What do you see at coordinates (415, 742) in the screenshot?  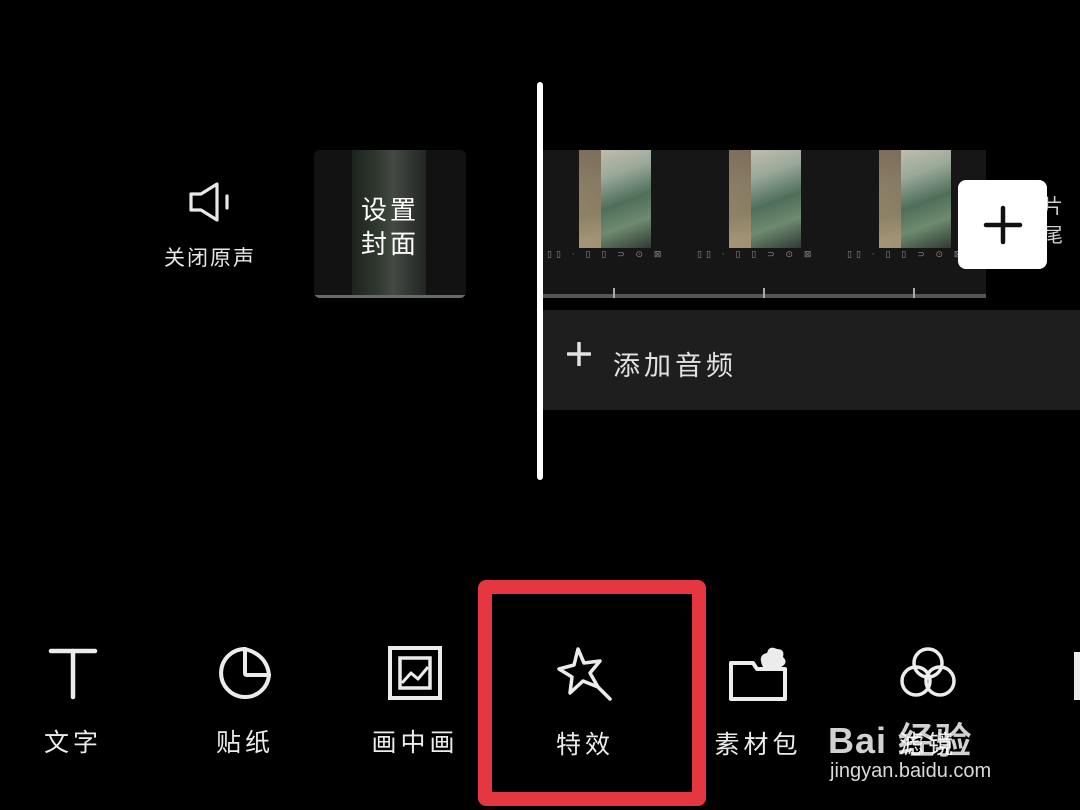 I see `tool-label: 画中画` at bounding box center [415, 742].